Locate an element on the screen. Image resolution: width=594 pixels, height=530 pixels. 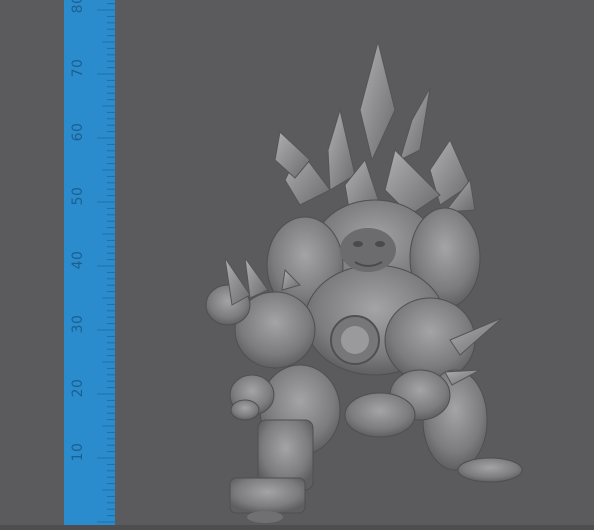
crystal-crown is located at coordinates (375, 128).